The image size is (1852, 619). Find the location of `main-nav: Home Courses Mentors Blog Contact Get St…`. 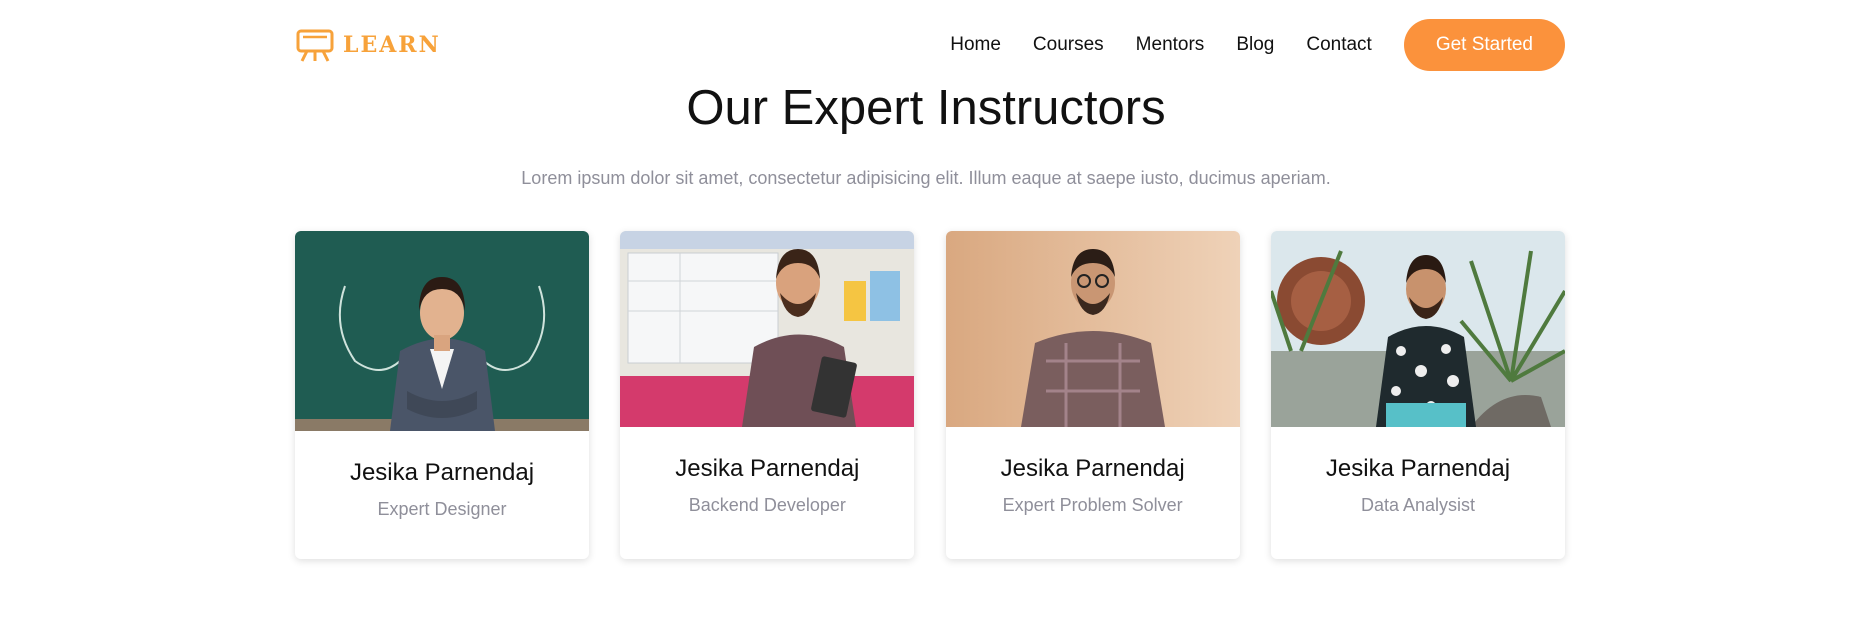

main-nav: Home Courses Mentors Blog Contact Get St… is located at coordinates (1257, 45).